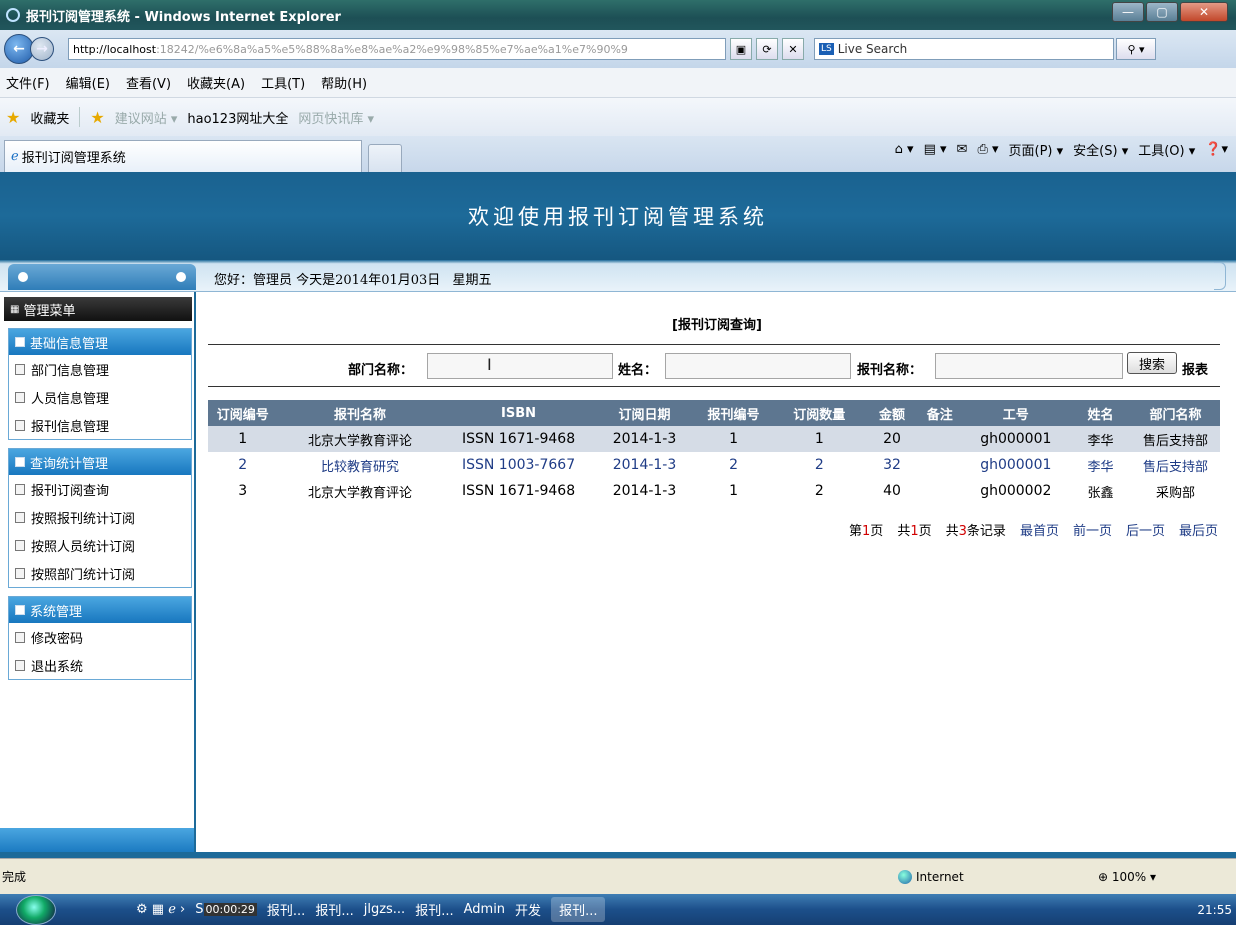  I want to click on sidebar-item-label: 报刊订阅查询, so click(70, 491).